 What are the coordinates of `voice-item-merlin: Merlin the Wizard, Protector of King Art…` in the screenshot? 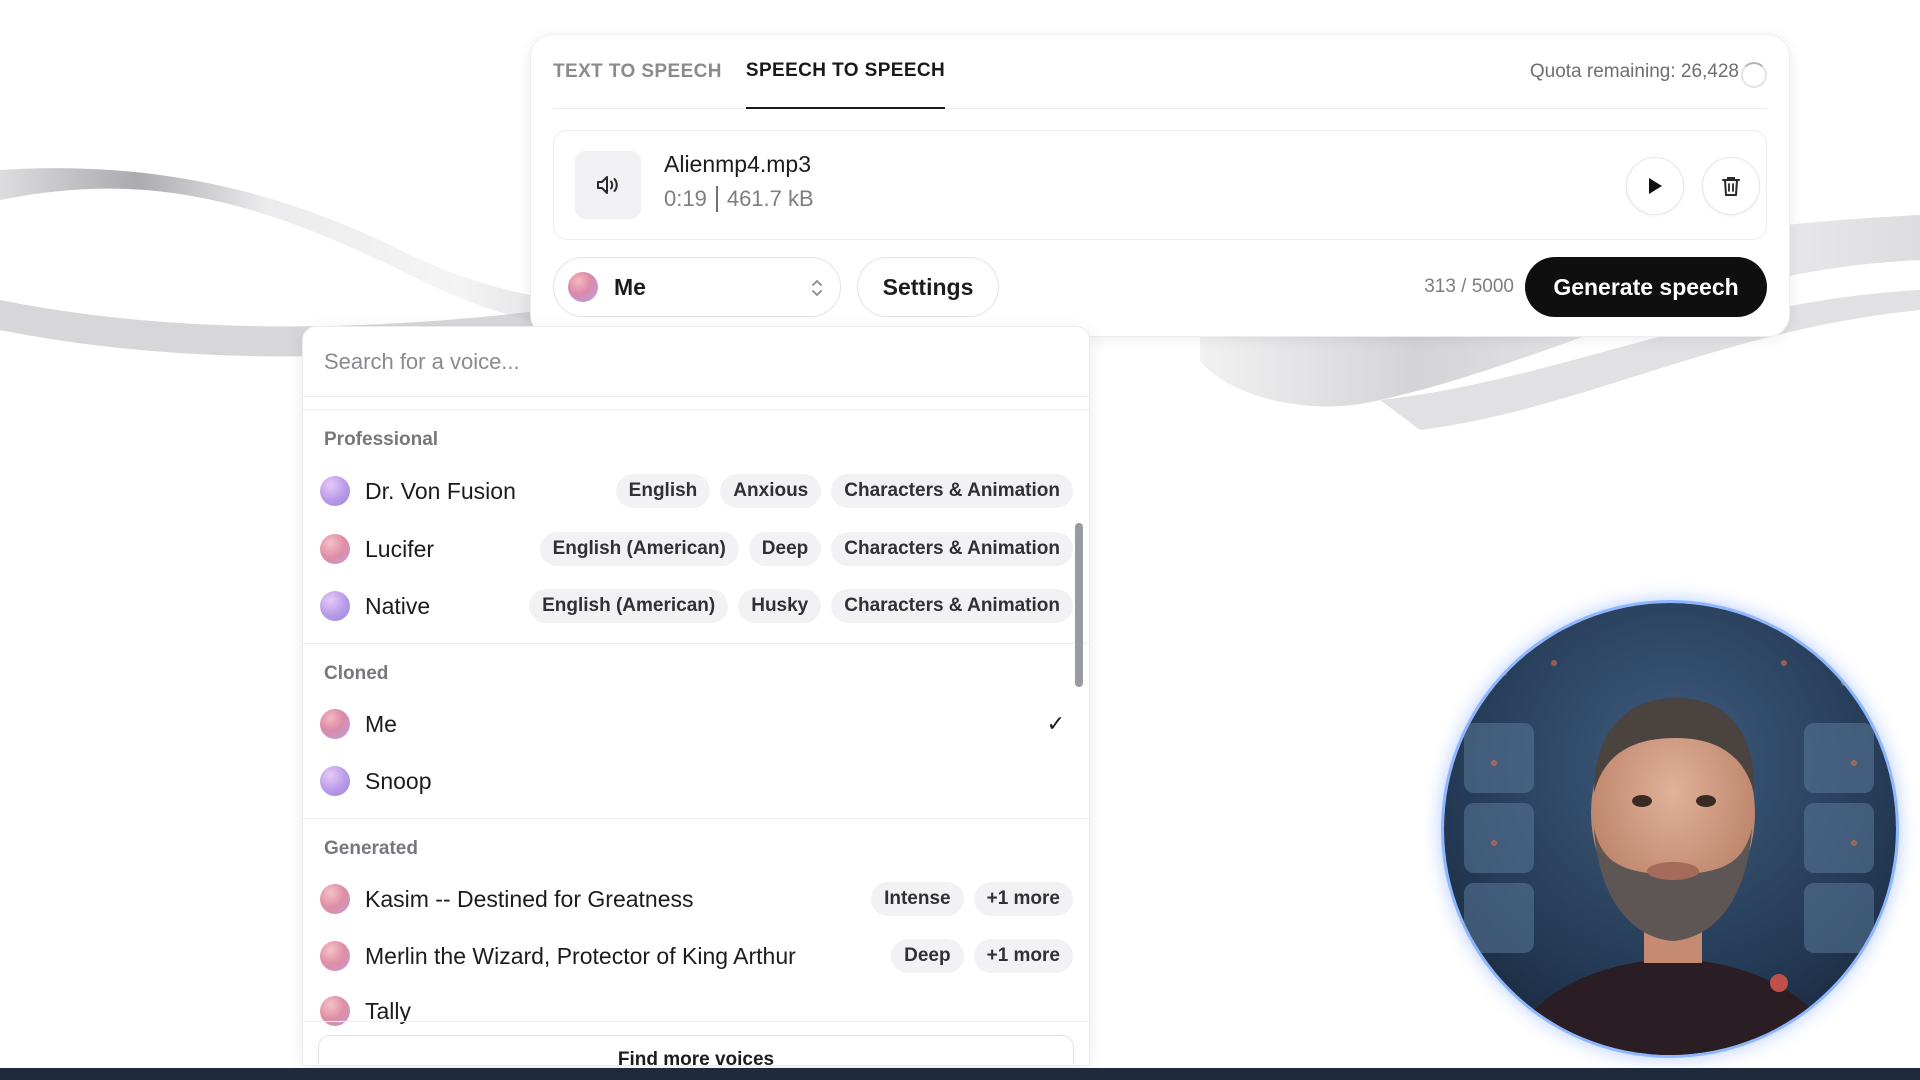 It's located at (688, 956).